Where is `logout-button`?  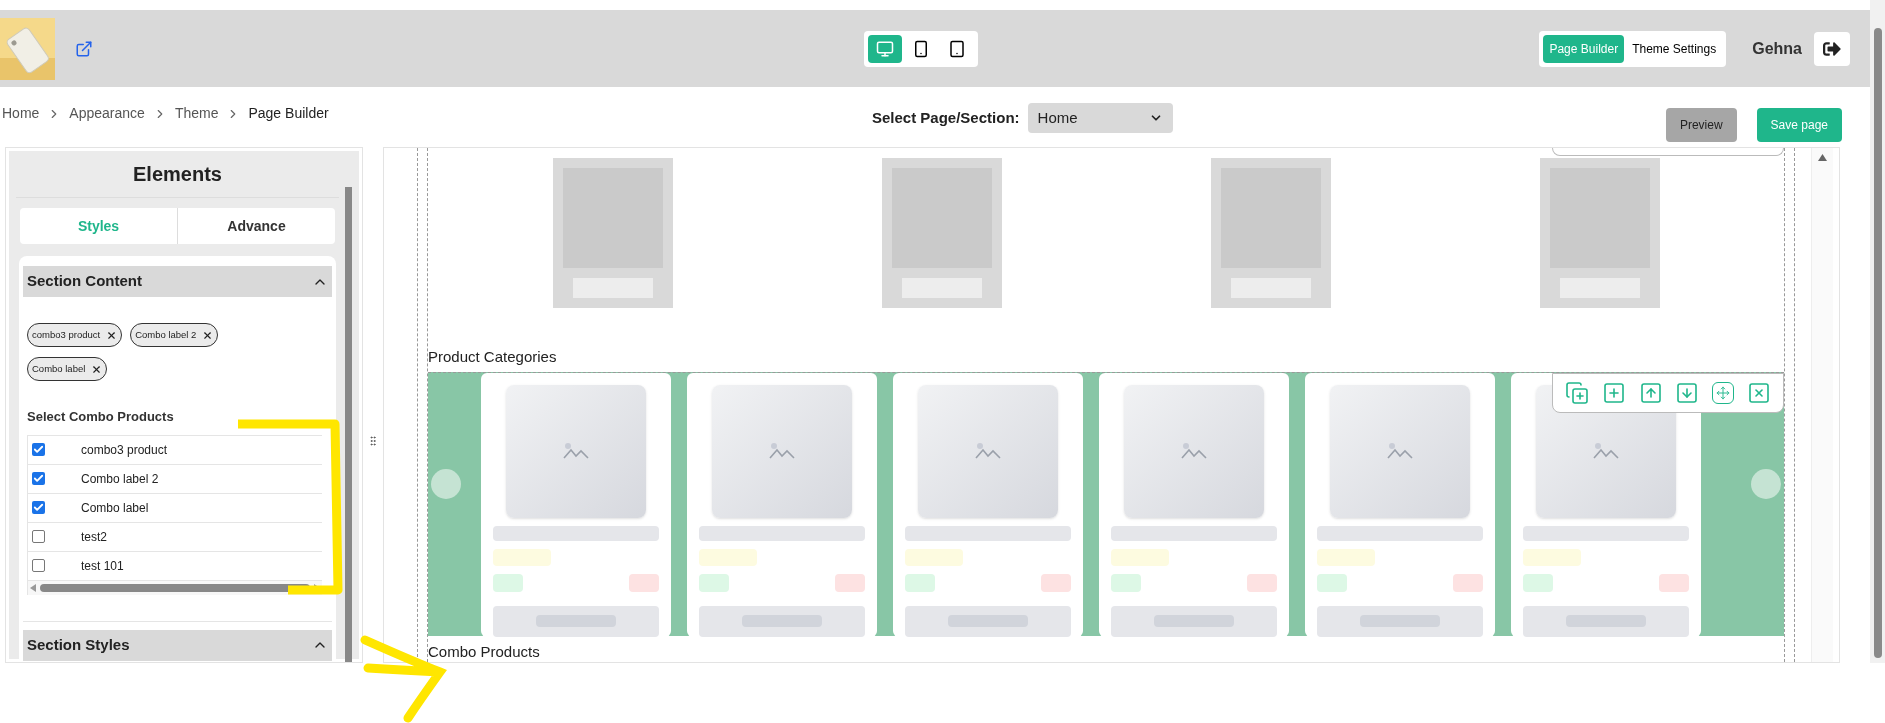 logout-button is located at coordinates (1832, 48).